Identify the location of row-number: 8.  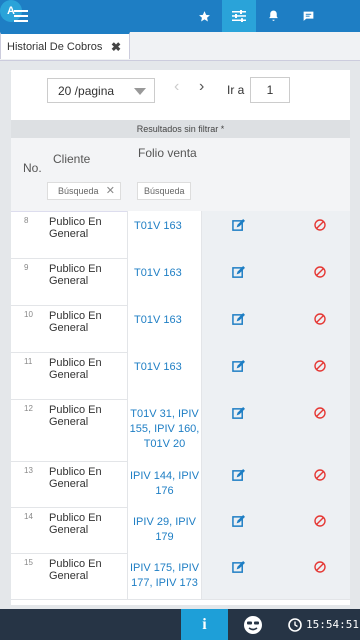
(26, 220).